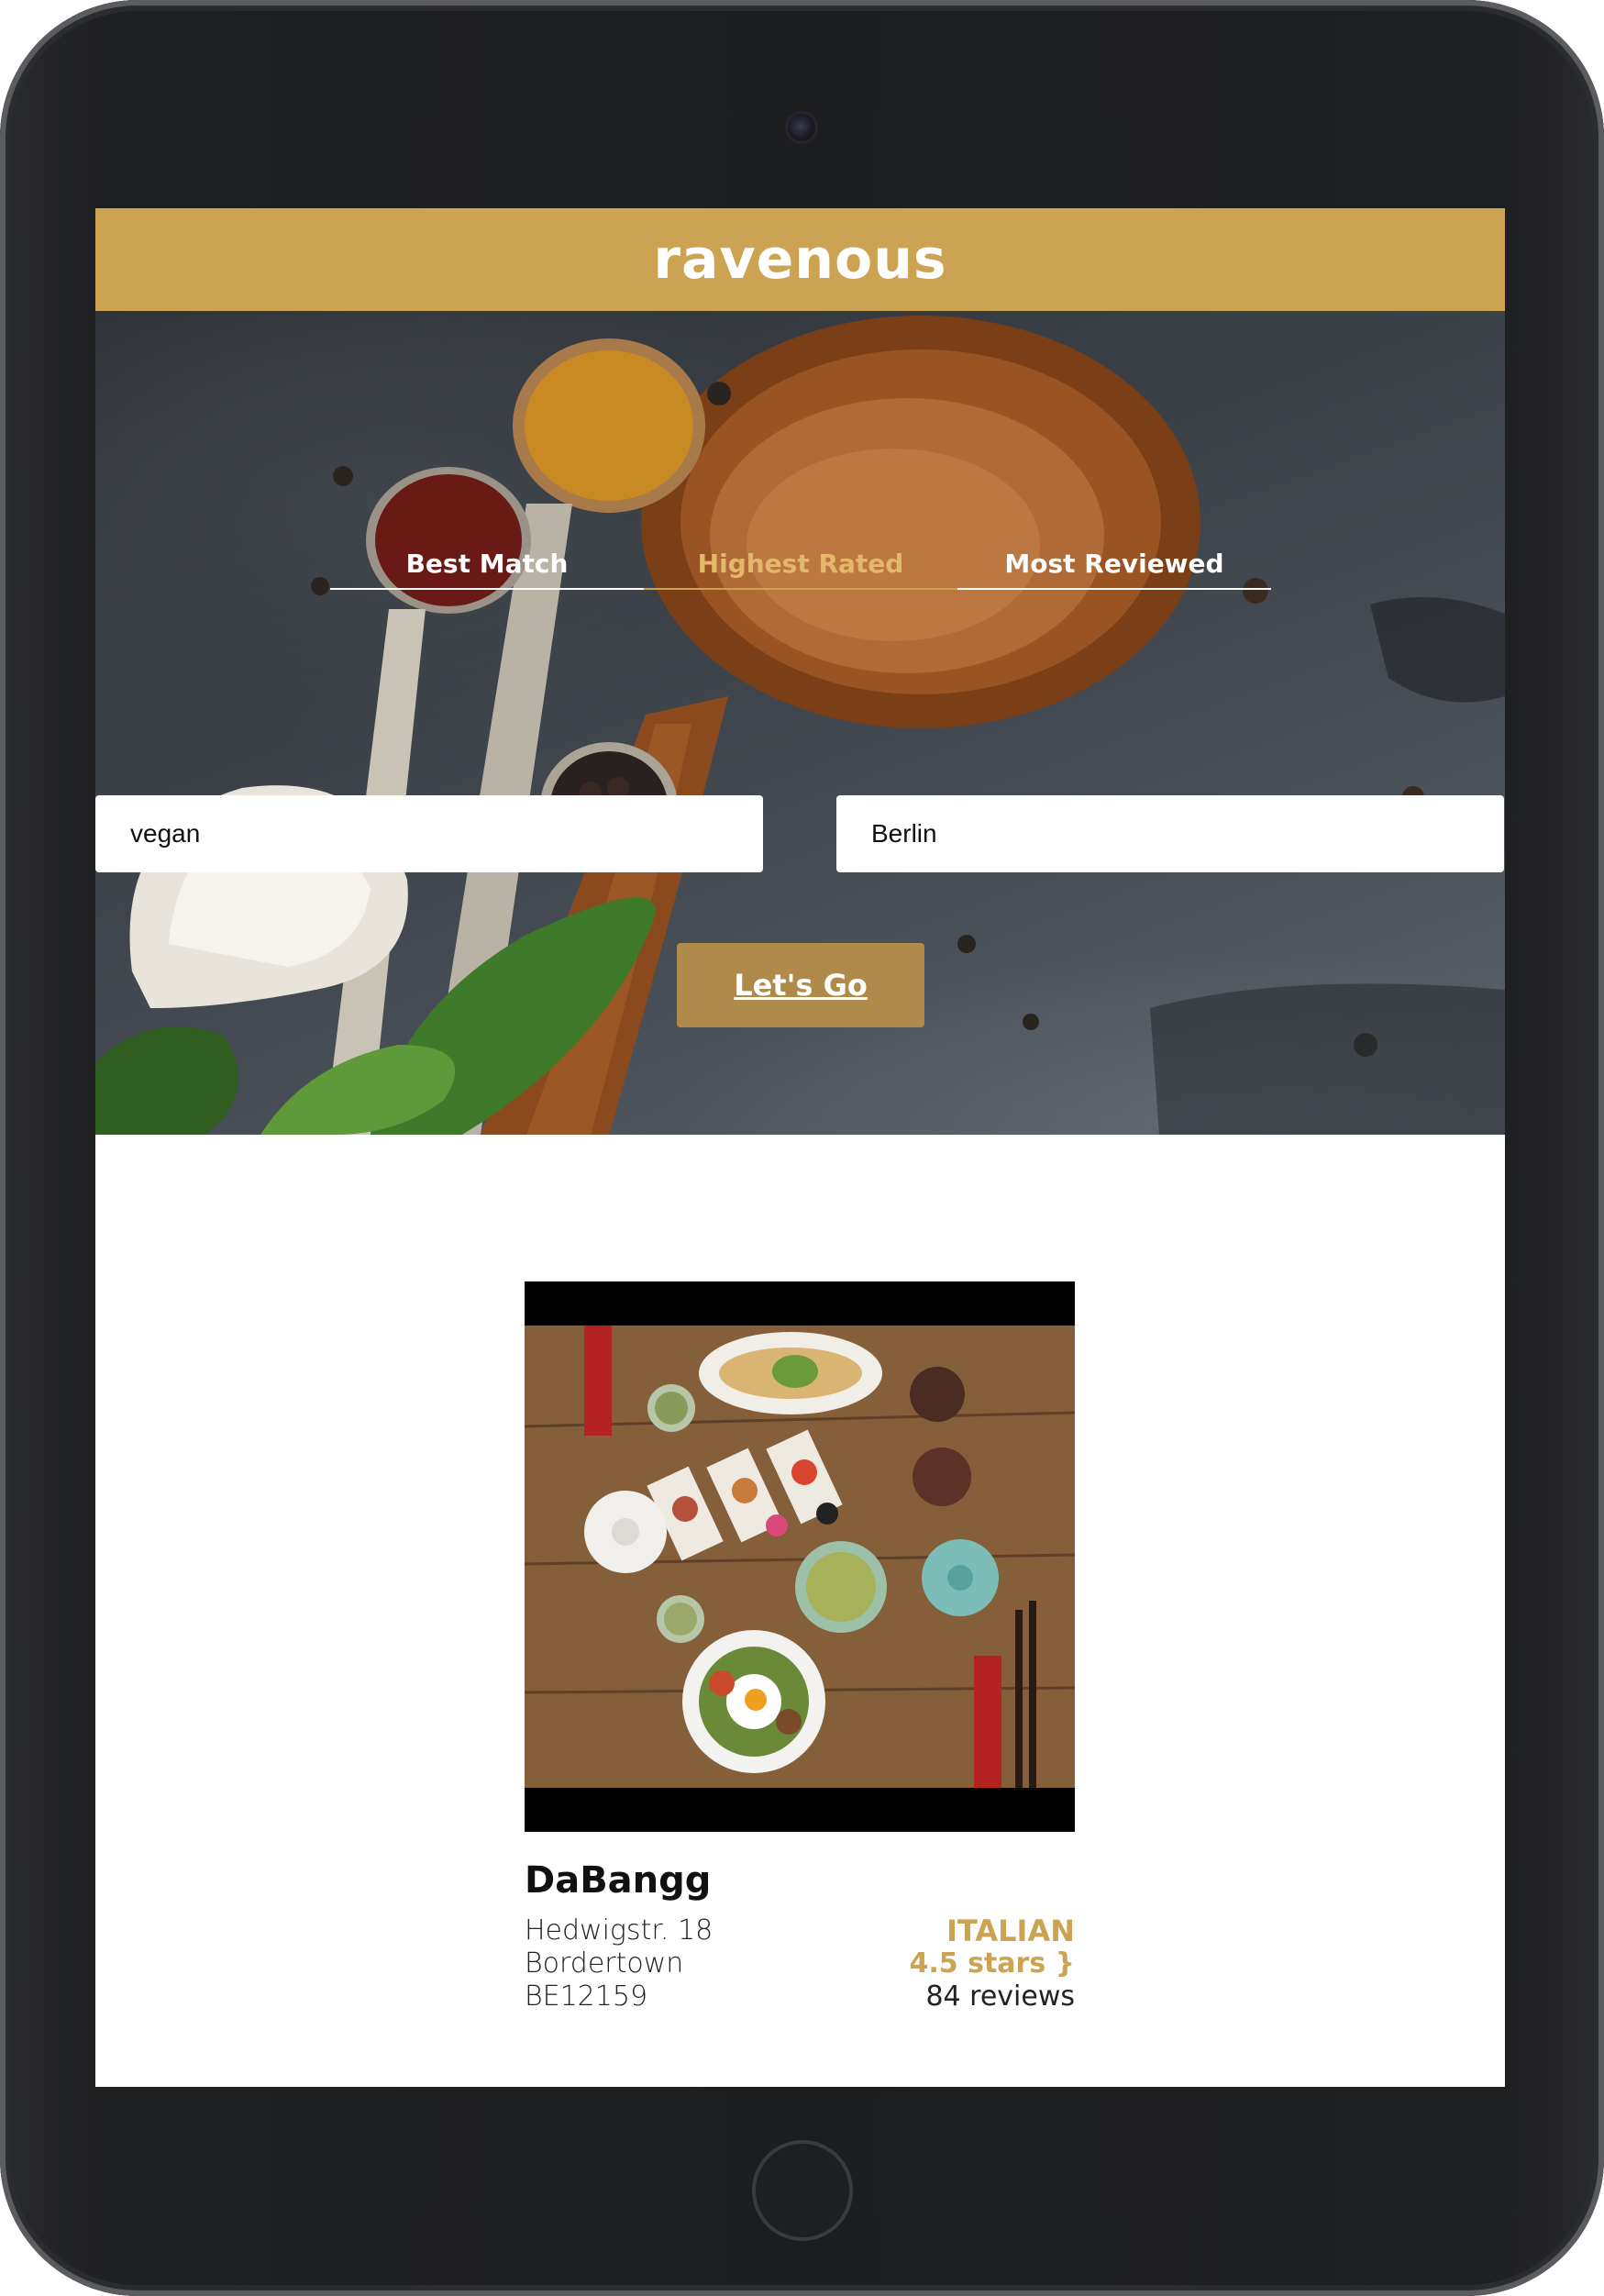  I want to click on address-city: Bordertown, so click(604, 1963).